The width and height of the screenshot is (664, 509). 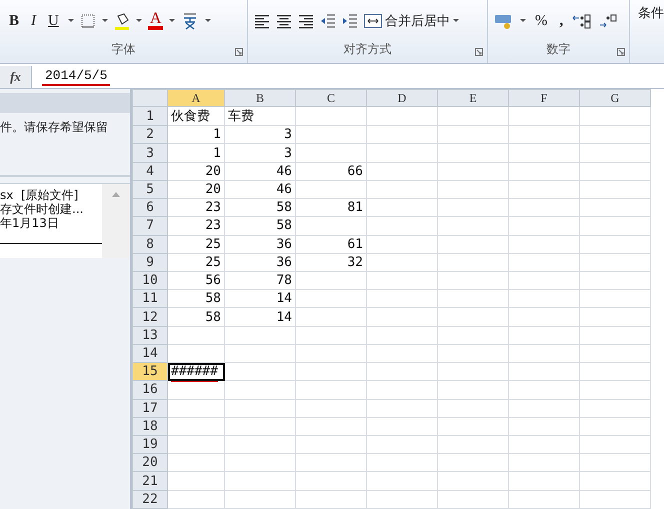 What do you see at coordinates (331, 98) in the screenshot?
I see `column-header: C` at bounding box center [331, 98].